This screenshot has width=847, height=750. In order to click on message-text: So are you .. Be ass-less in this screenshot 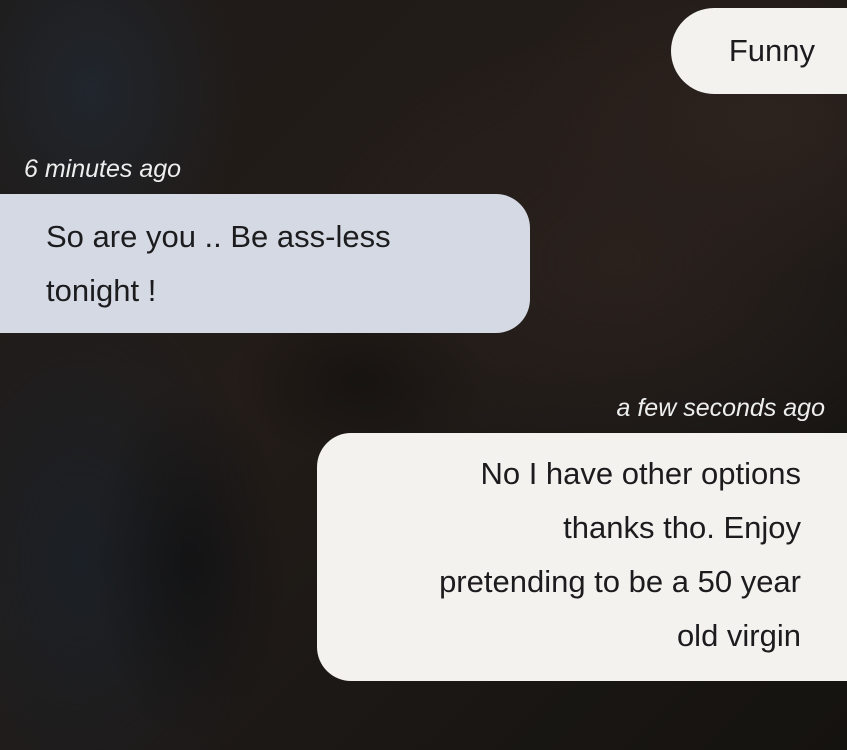, I will do `click(218, 236)`.